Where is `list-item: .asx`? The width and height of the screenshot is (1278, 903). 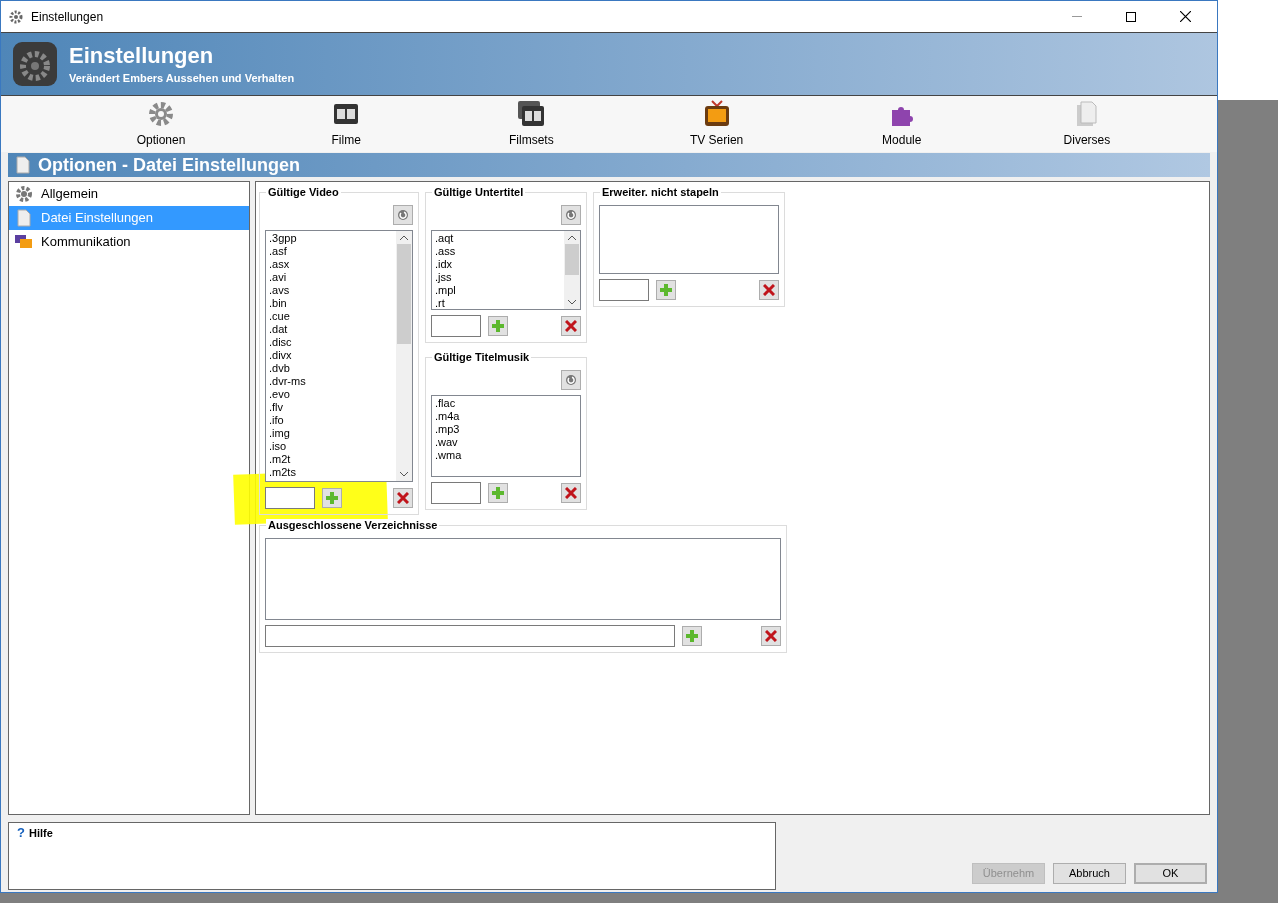 list-item: .asx is located at coordinates (332, 264).